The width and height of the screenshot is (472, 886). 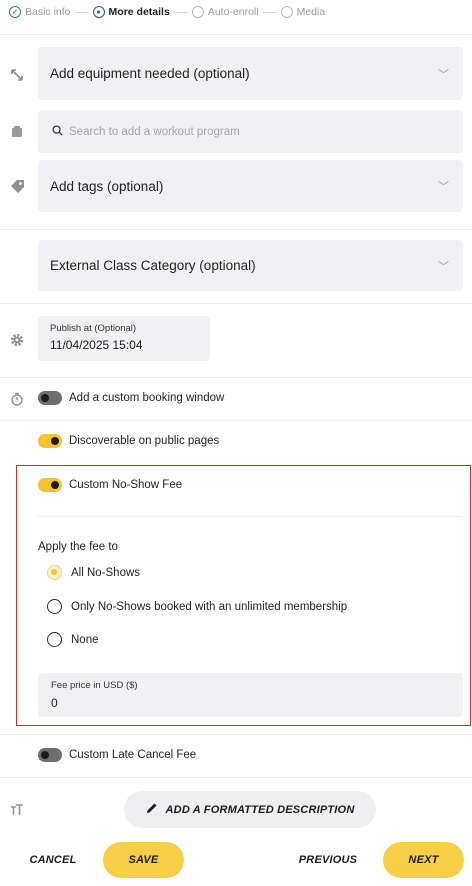 What do you see at coordinates (154, 131) in the screenshot?
I see `search-placeholder: Search to add a workout program` at bounding box center [154, 131].